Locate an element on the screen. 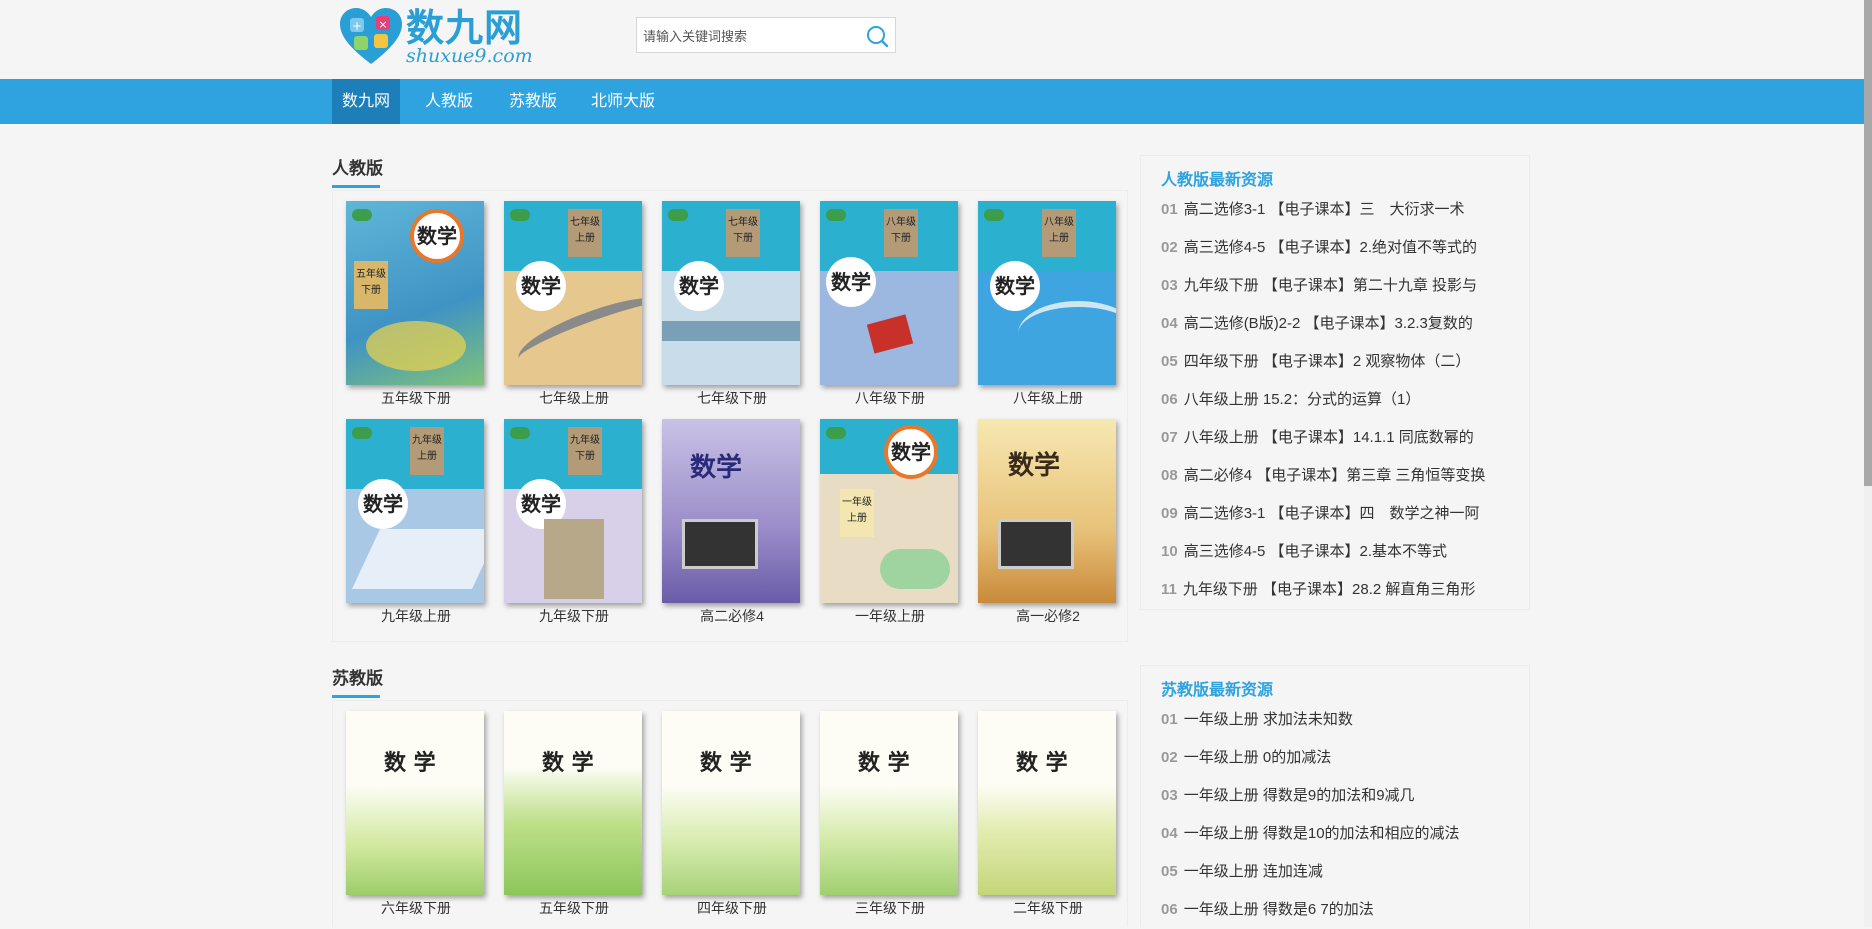 This screenshot has width=1872, height=929. sidebar-item: 03 一年级上册 得数是9的加法和9减几 is located at coordinates (1341, 796).